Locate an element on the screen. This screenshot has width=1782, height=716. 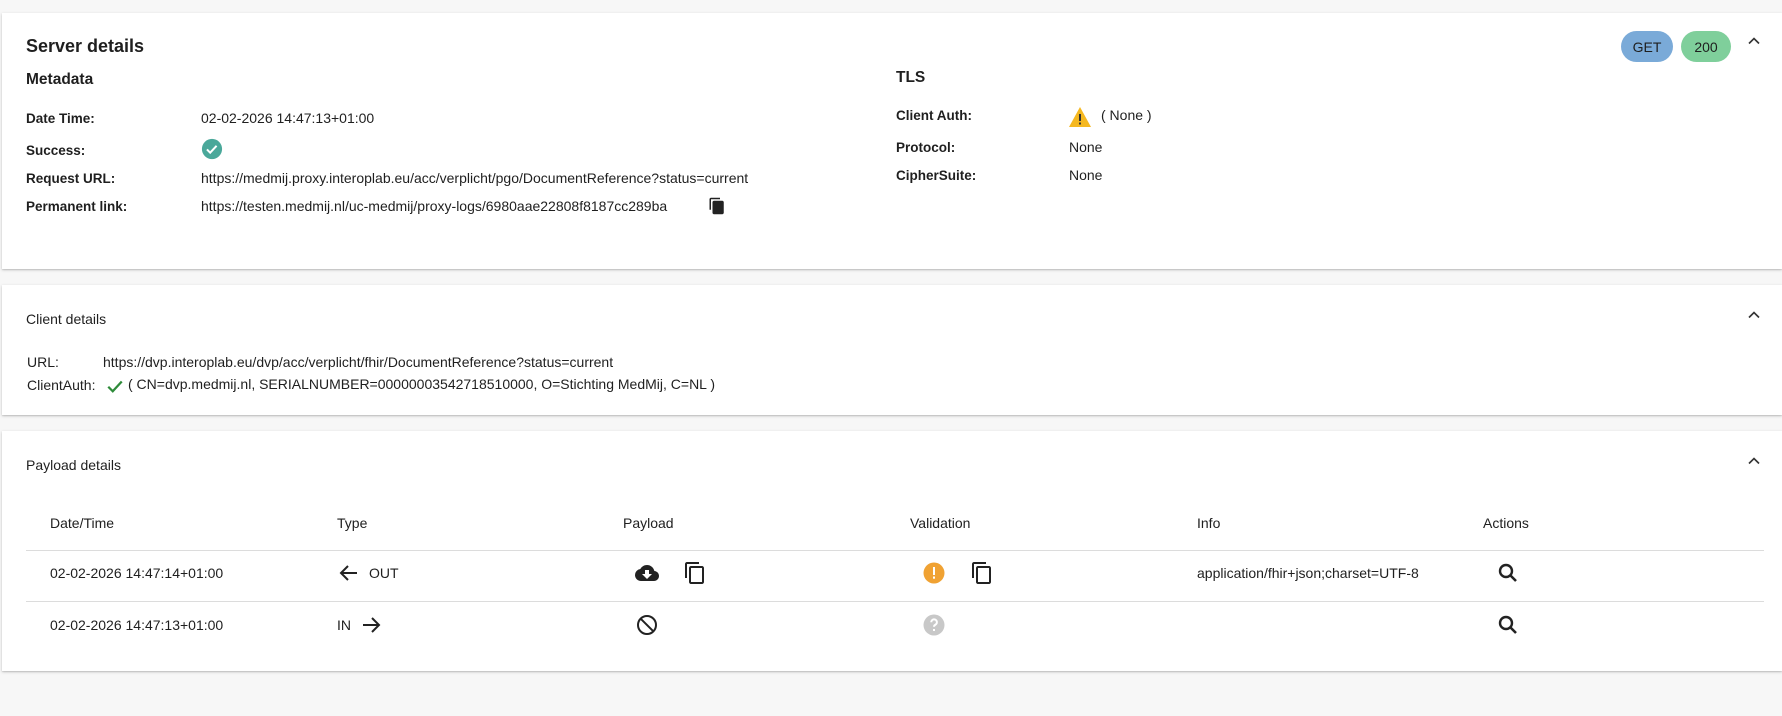
protocol-value: None is located at coordinates (1086, 147).